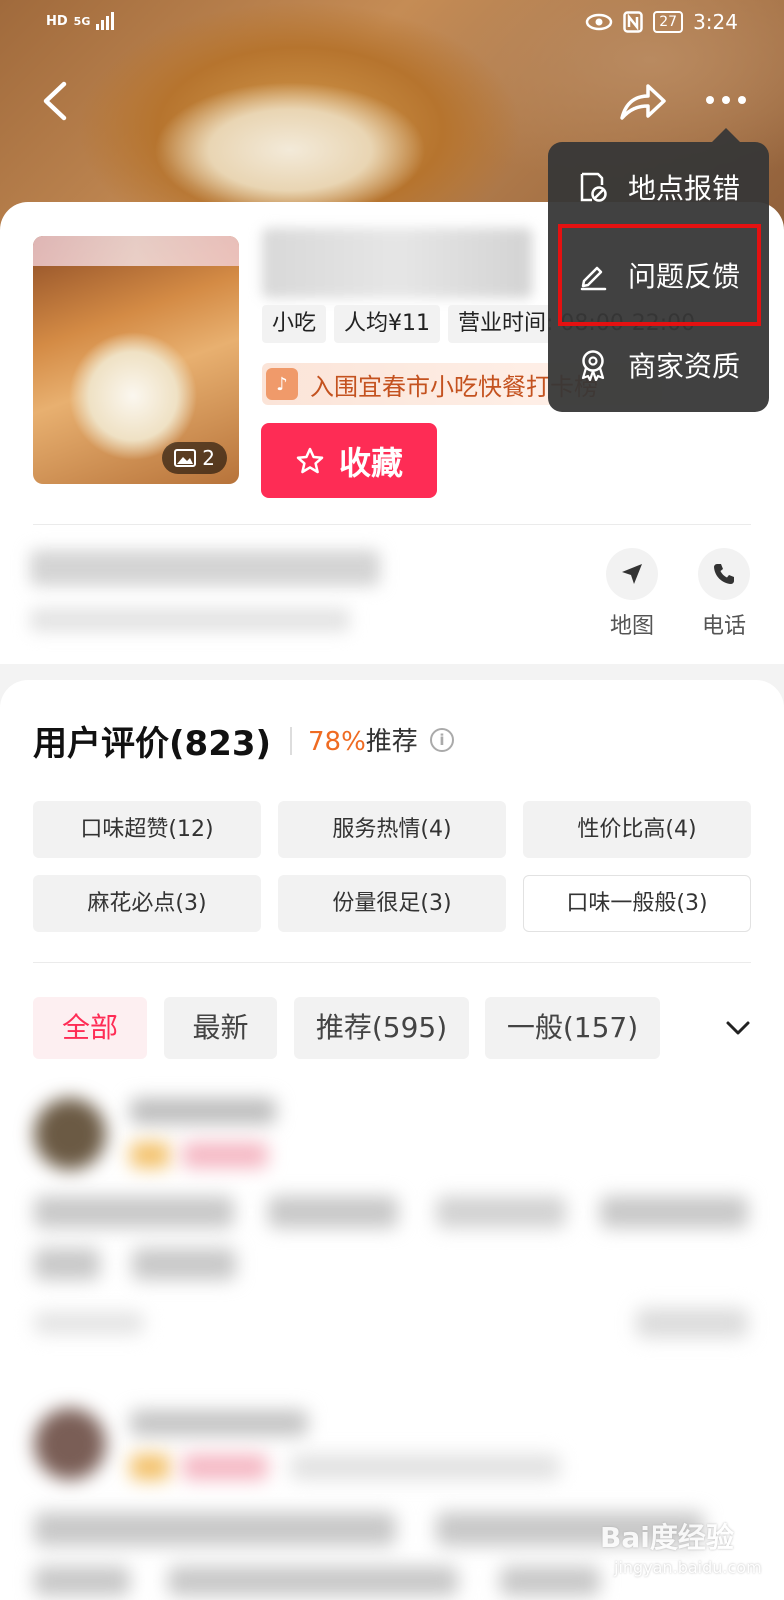 The height and width of the screenshot is (1600, 784). I want to click on filter-tab-latest: 最新, so click(220, 1028).